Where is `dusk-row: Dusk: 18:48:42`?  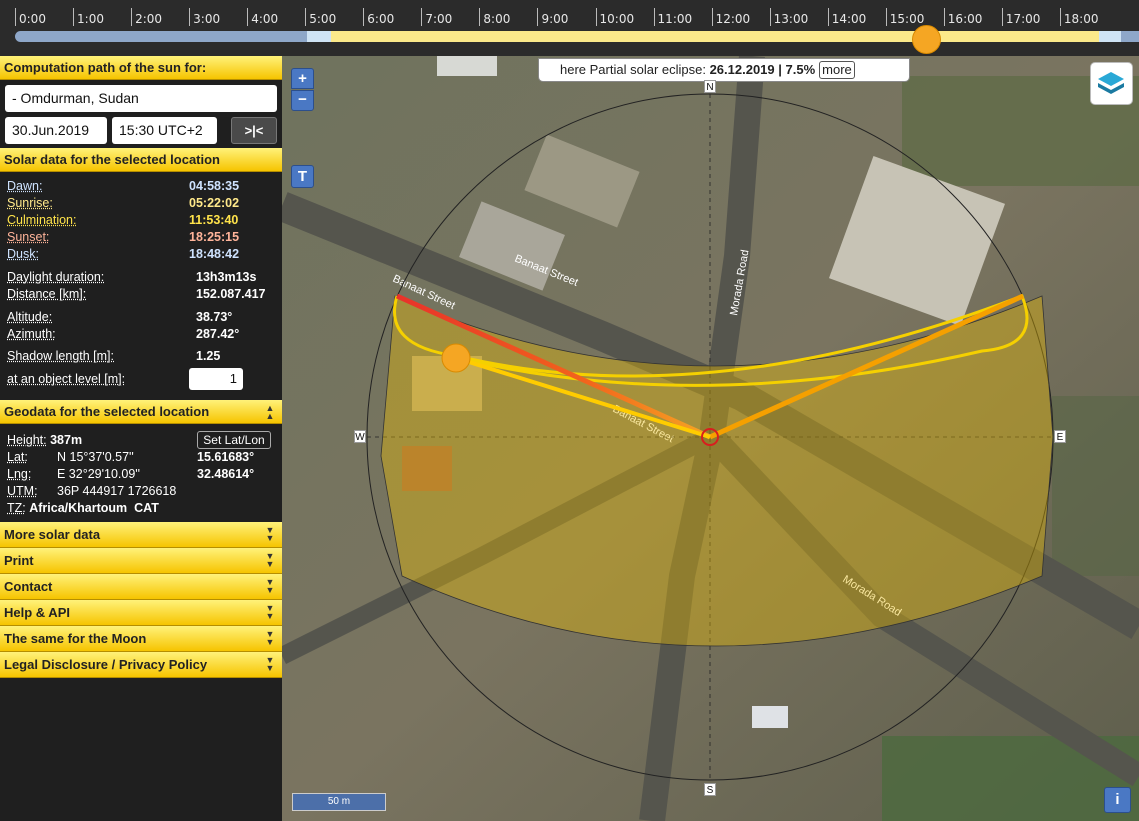 dusk-row: Dusk: 18:48:42 is located at coordinates (123, 254).